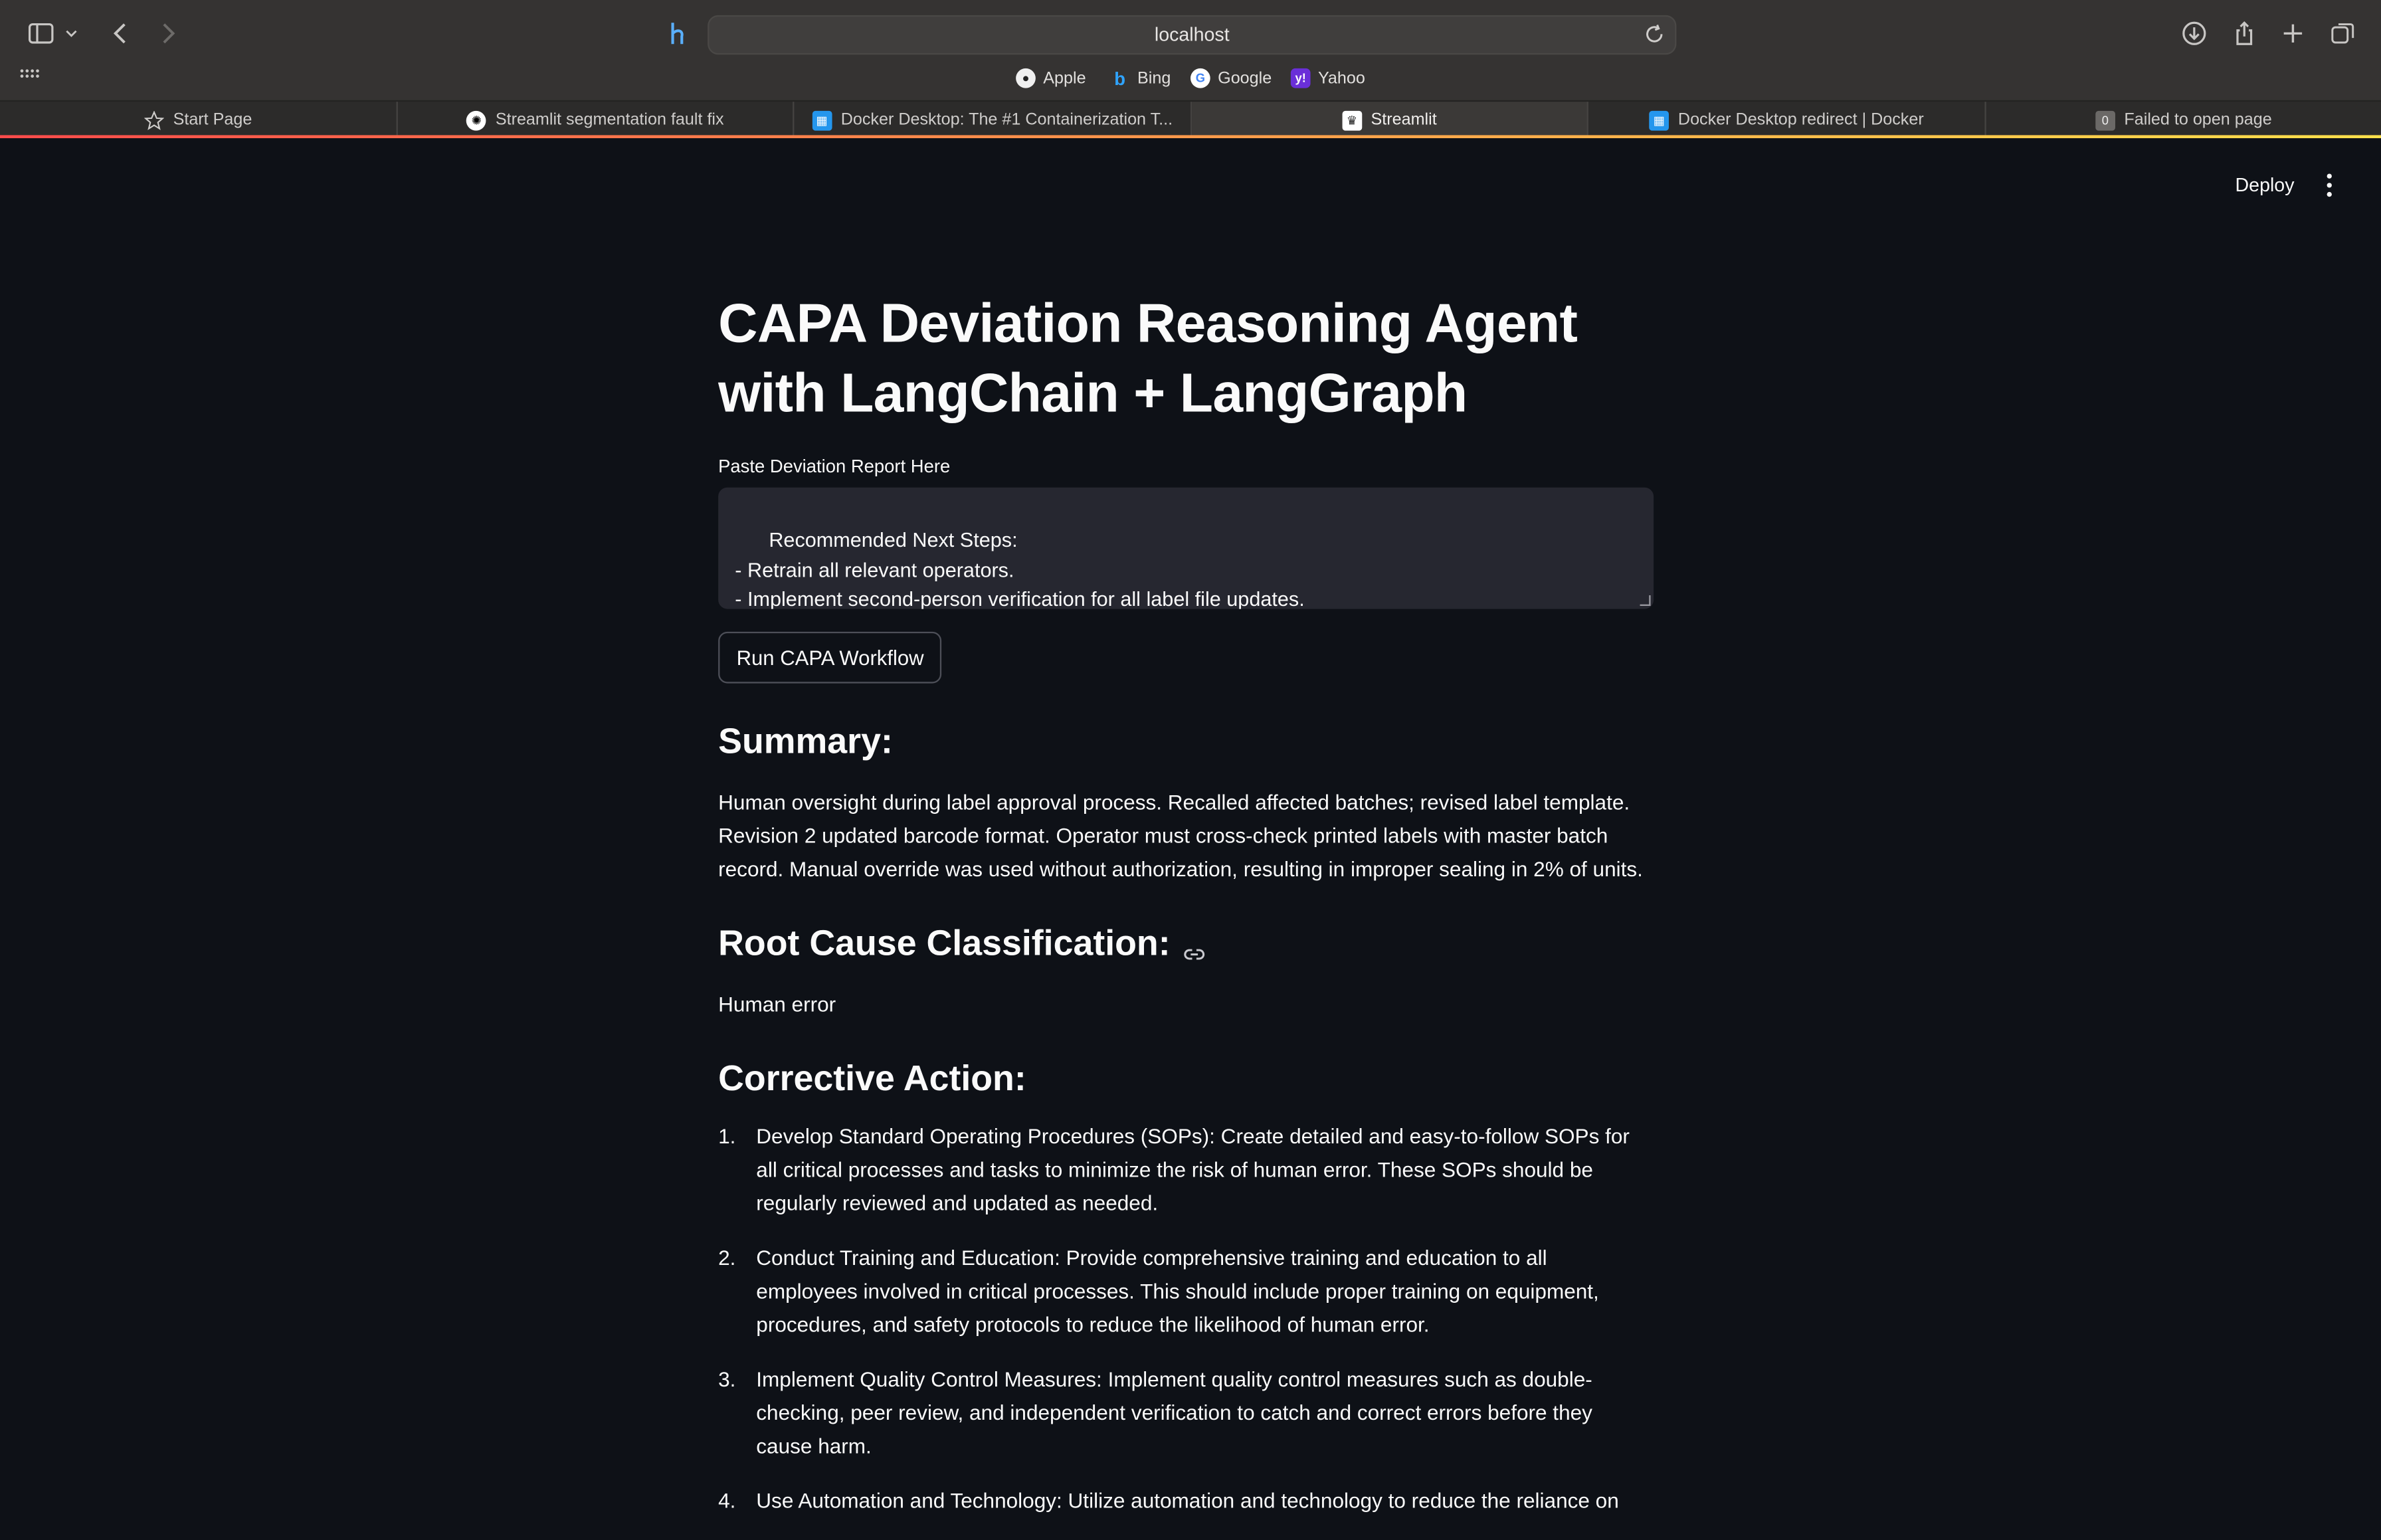  Describe the element at coordinates (1190, 136) in the screenshot. I see `streamlit-accent-line` at that location.